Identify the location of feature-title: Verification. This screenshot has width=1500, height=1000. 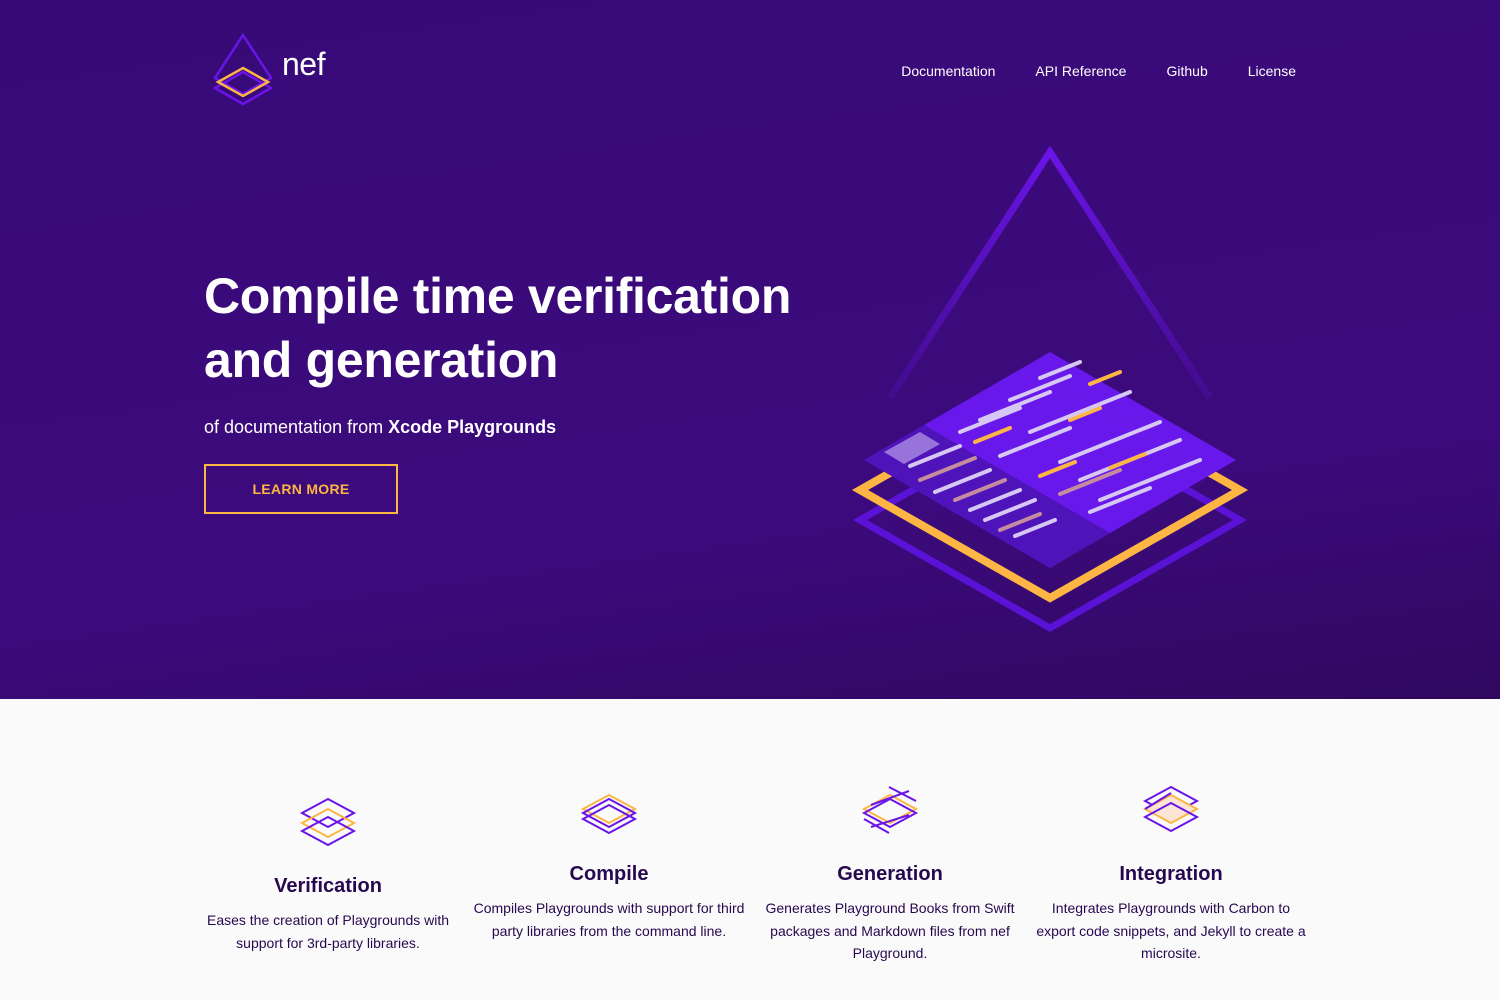
(328, 886).